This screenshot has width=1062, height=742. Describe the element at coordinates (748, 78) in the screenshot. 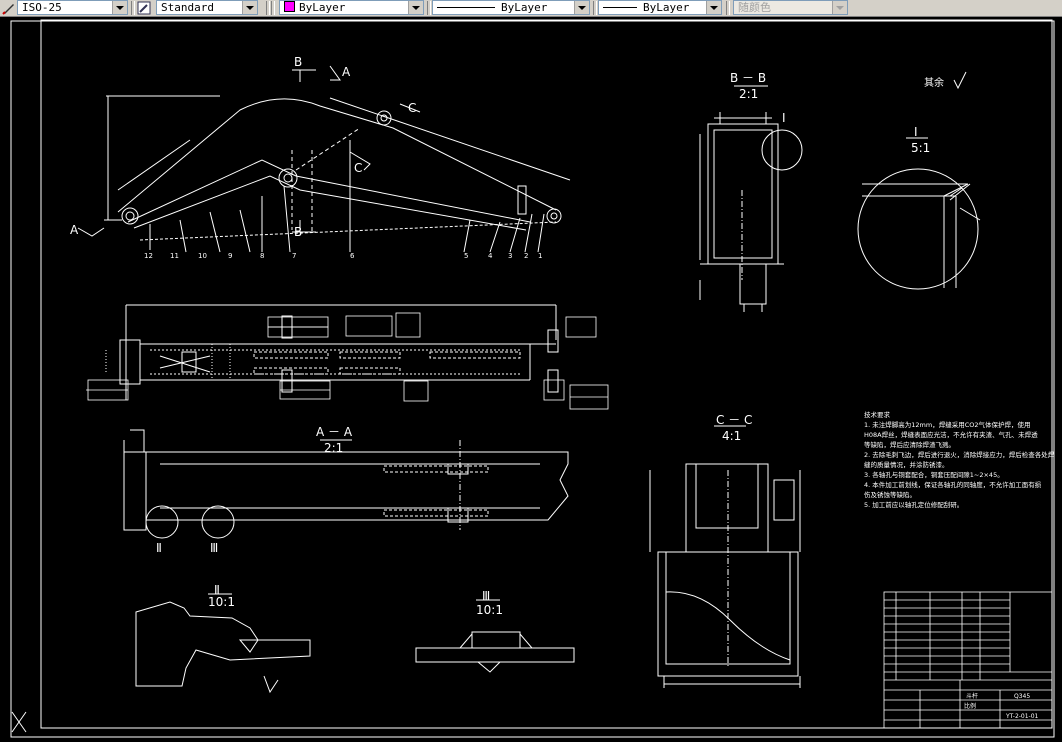

I see `section-bb-title: B － B` at that location.